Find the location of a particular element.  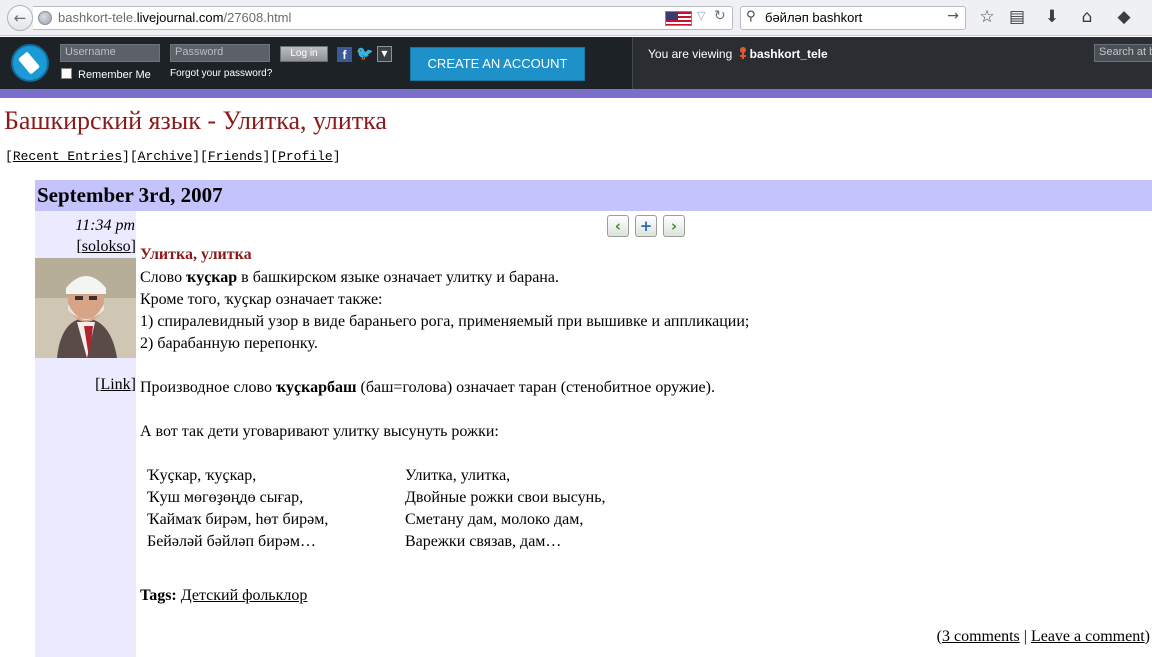

entry-author-link: solokso is located at coordinates (106, 246).